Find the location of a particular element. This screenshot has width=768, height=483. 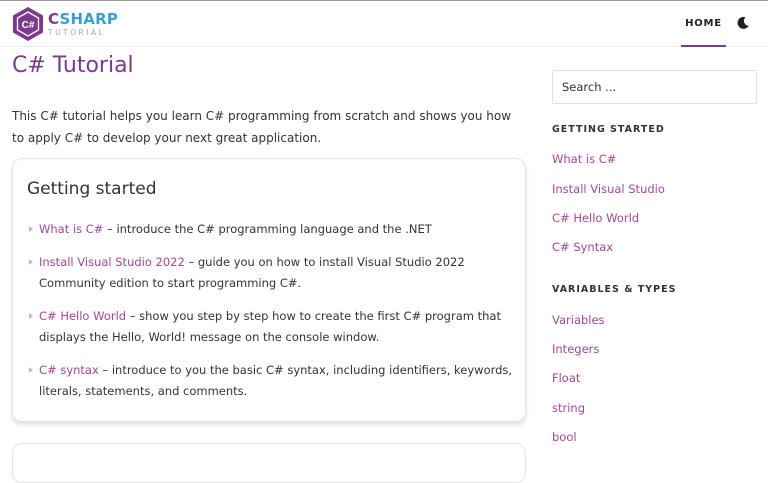

search-input is located at coordinates (654, 87).